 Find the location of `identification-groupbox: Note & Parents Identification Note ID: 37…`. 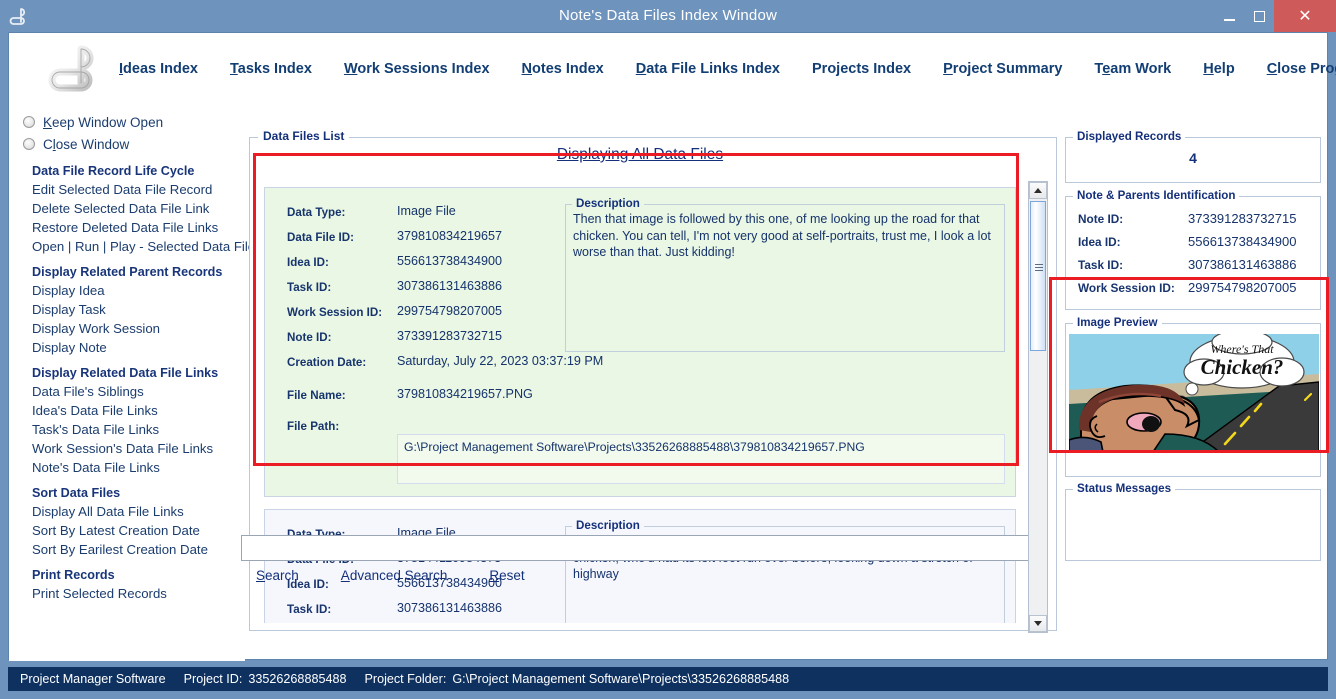

identification-groupbox: Note & Parents Identification Note ID: 37… is located at coordinates (1193, 249).